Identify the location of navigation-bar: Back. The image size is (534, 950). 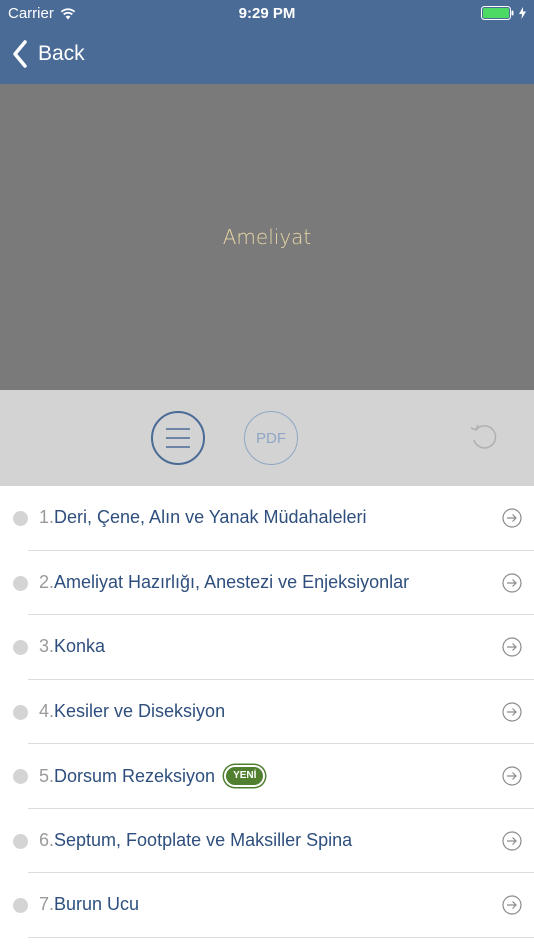
(267, 56).